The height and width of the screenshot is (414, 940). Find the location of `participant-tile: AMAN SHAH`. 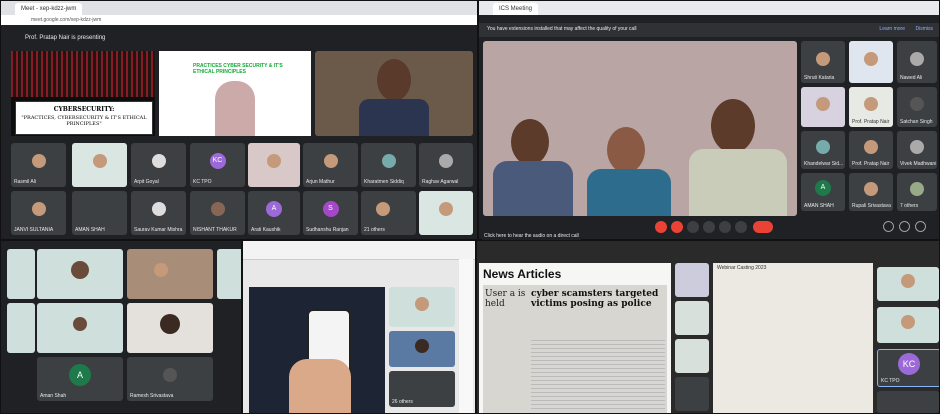

participant-tile: AMAN SHAH is located at coordinates (99, 213).